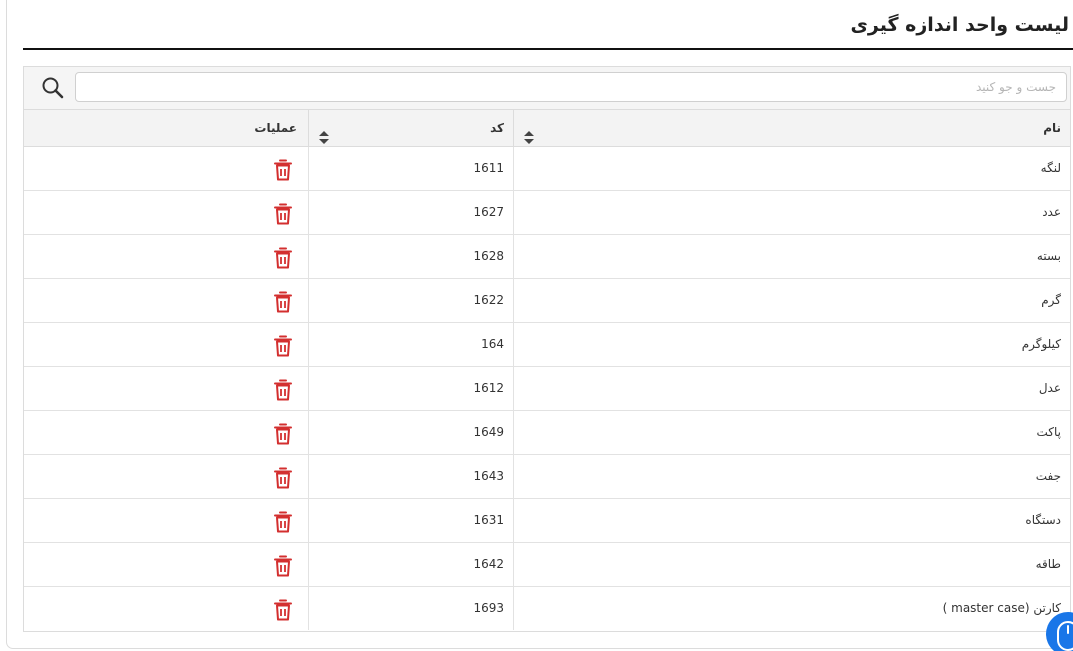  I want to click on cell-name: لنگه, so click(1050, 168).